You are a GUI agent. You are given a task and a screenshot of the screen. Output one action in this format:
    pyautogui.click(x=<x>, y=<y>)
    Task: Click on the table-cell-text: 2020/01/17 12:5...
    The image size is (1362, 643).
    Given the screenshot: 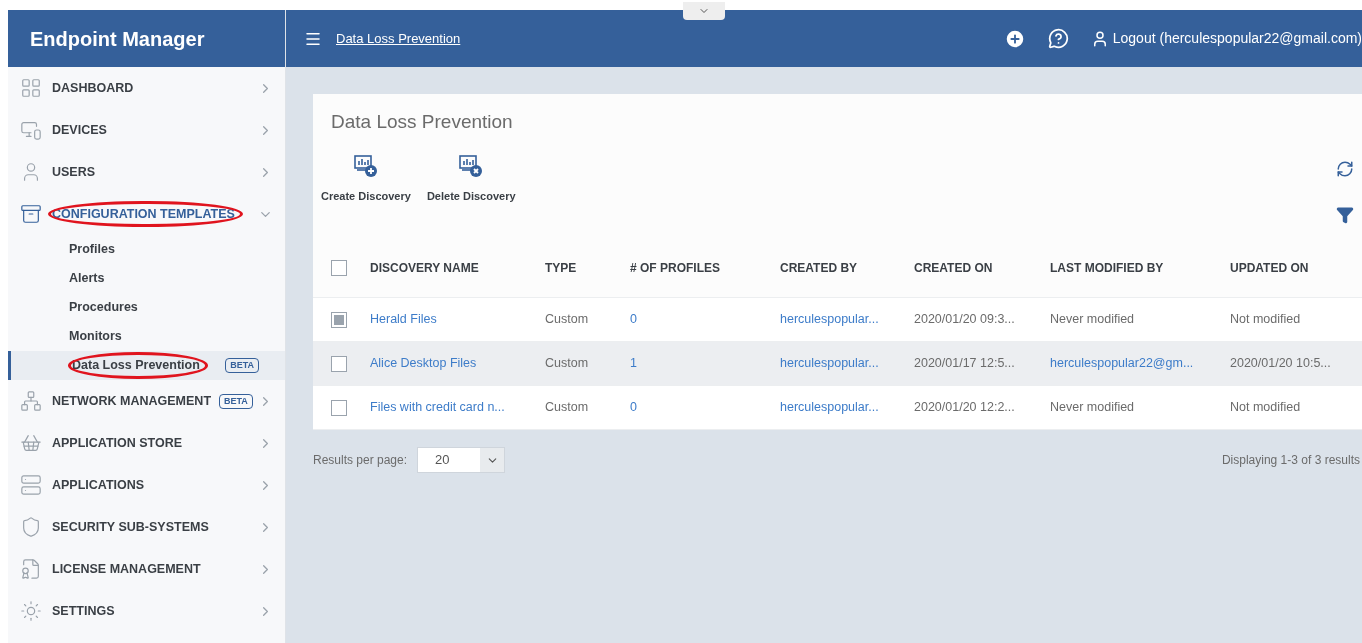 What is the action you would take?
    pyautogui.click(x=964, y=364)
    